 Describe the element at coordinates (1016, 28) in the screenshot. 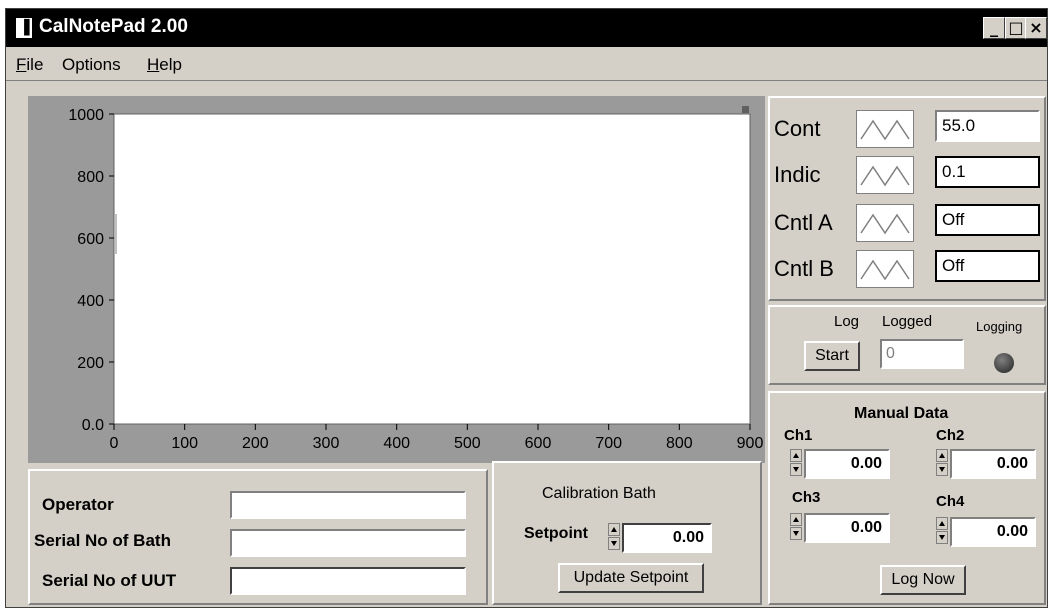

I see `maximize-button: □` at that location.